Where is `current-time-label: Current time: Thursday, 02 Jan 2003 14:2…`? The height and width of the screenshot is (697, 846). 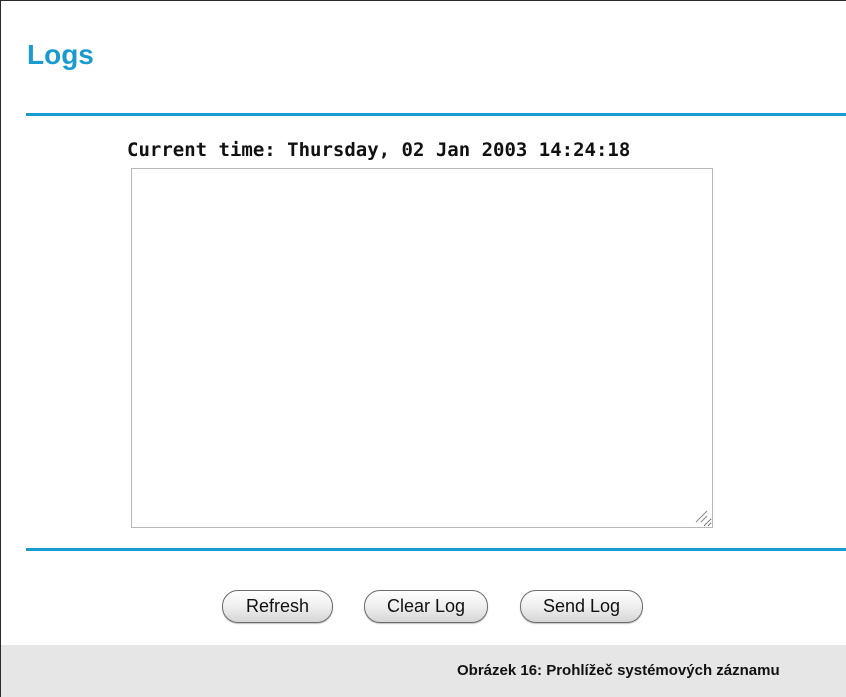
current-time-label: Current time: Thursday, 02 Jan 2003 14:2… is located at coordinates (379, 150).